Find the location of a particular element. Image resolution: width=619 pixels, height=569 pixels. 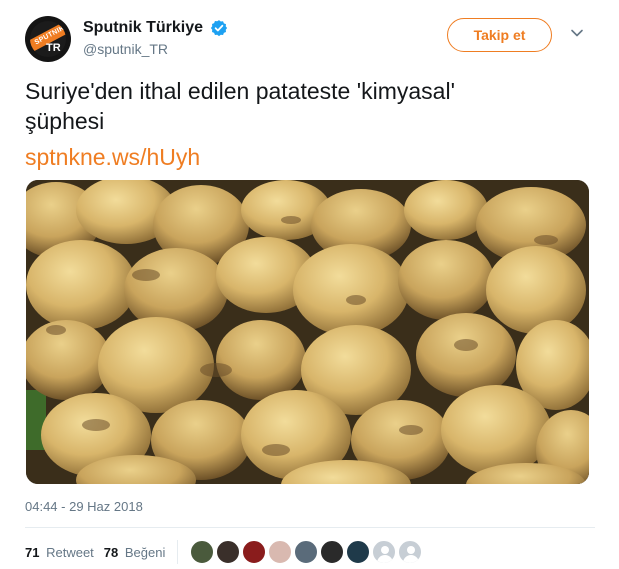

stats-separator is located at coordinates (178, 552).